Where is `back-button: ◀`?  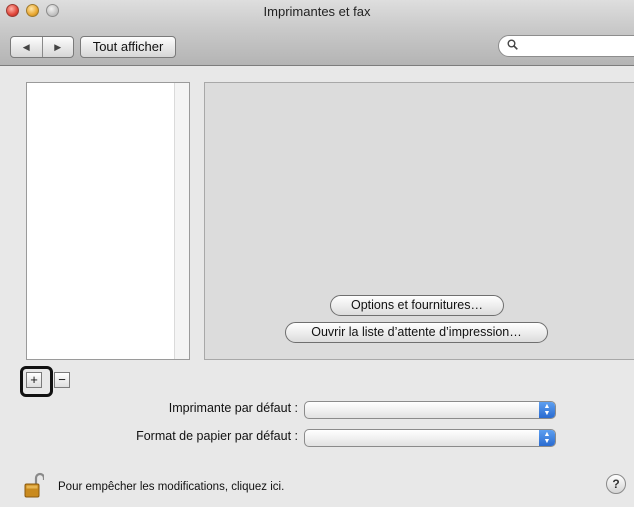 back-button: ◀ is located at coordinates (26, 47).